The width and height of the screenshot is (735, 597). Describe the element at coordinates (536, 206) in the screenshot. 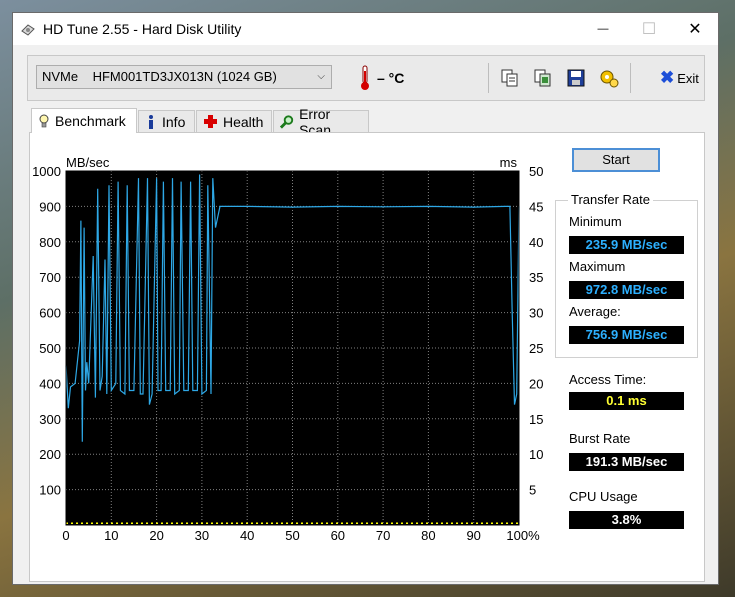

I see `y2-tick-label: 45` at that location.